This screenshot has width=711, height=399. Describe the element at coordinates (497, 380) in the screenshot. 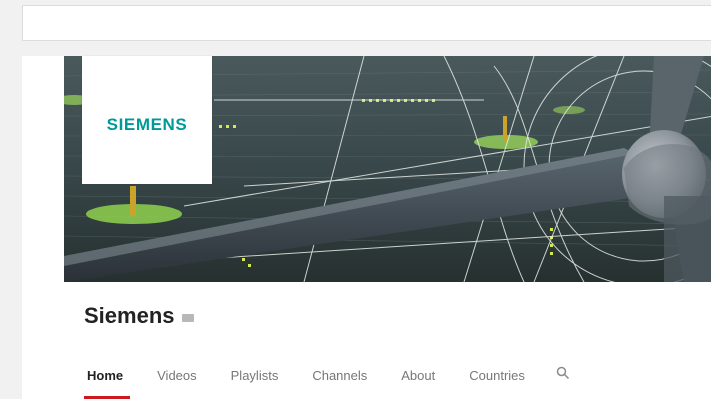

I see `tab-countries: Countries` at that location.